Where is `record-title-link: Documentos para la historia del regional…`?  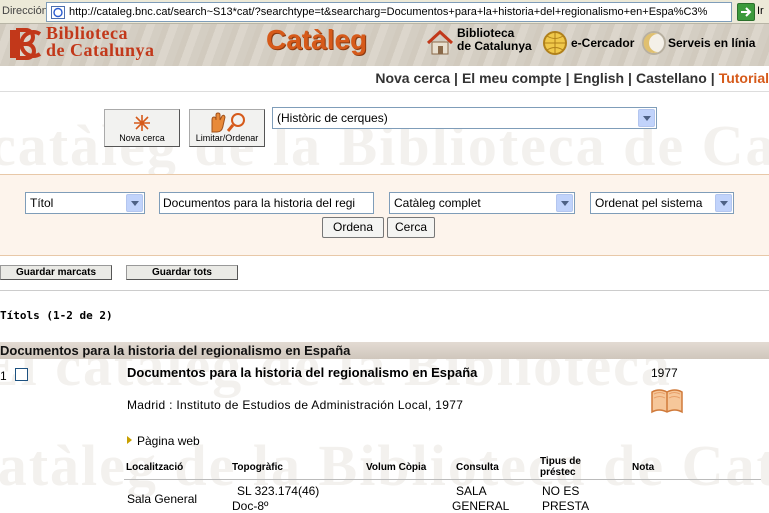 record-title-link: Documentos para la historia del regional… is located at coordinates (302, 372).